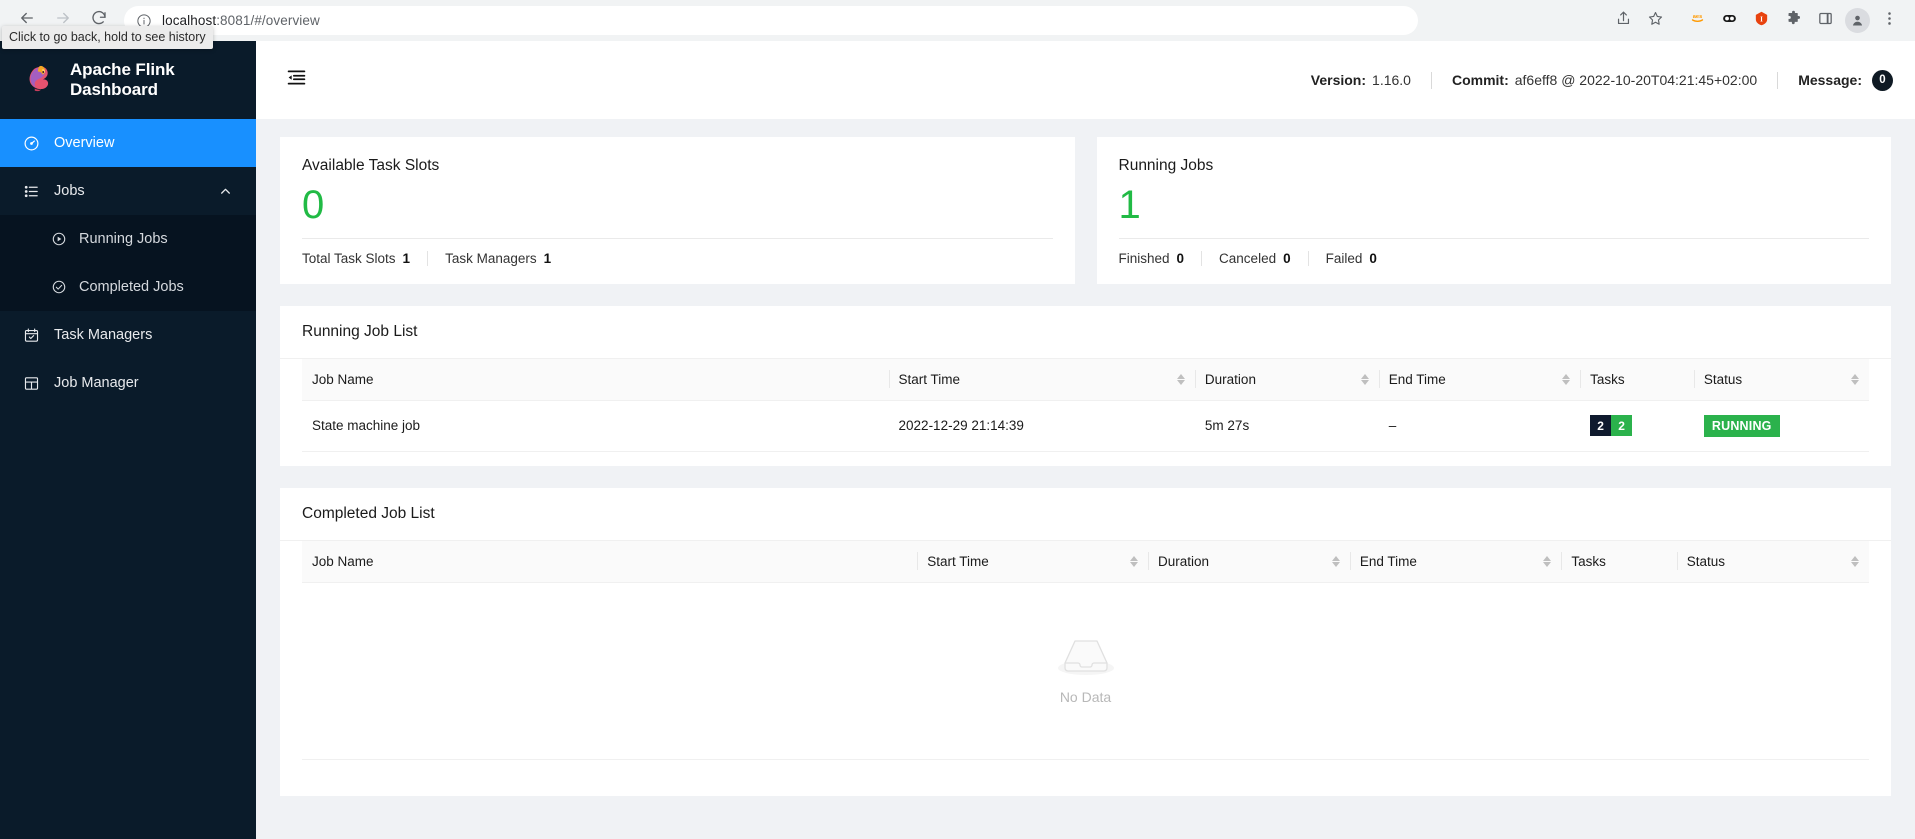  I want to click on bookmark-button, so click(1655, 20).